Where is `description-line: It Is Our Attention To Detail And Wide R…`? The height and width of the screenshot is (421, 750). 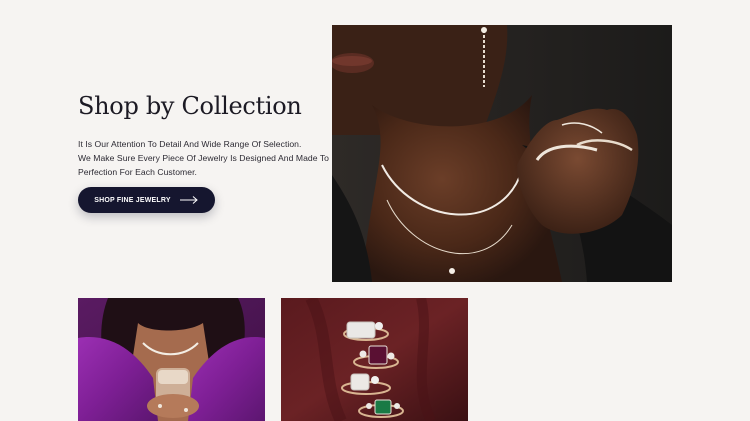
description-line: It Is Our Attention To Detail And Wide R… is located at coordinates (190, 143).